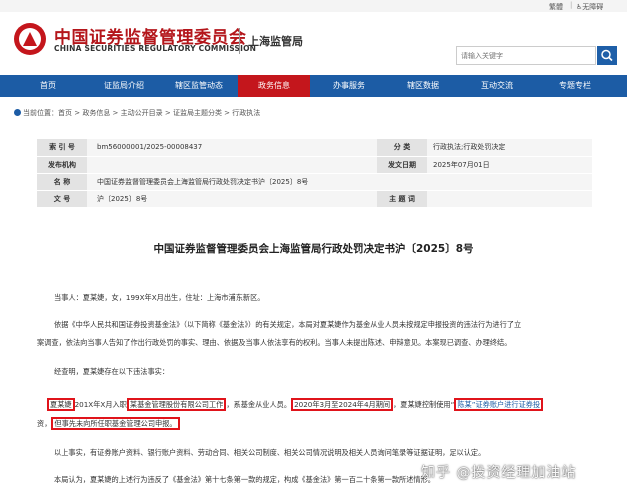 This screenshot has width=627, height=500. I want to click on paragraph-party: 当事人：夏某婕，女，199X年X月出生，住址：上海市浦东新区。, so click(159, 297).